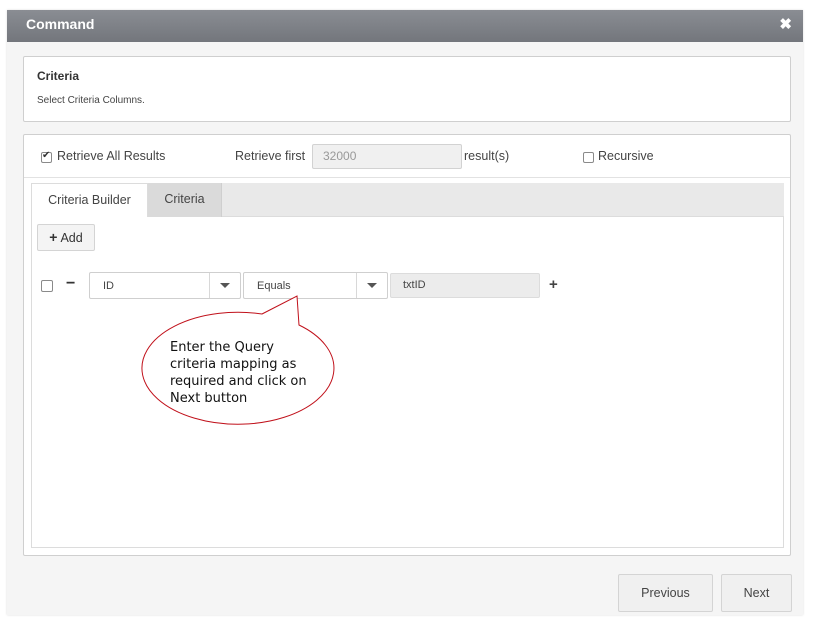 The image size is (815, 631). What do you see at coordinates (665, 593) in the screenshot?
I see `previous-button: Previous` at bounding box center [665, 593].